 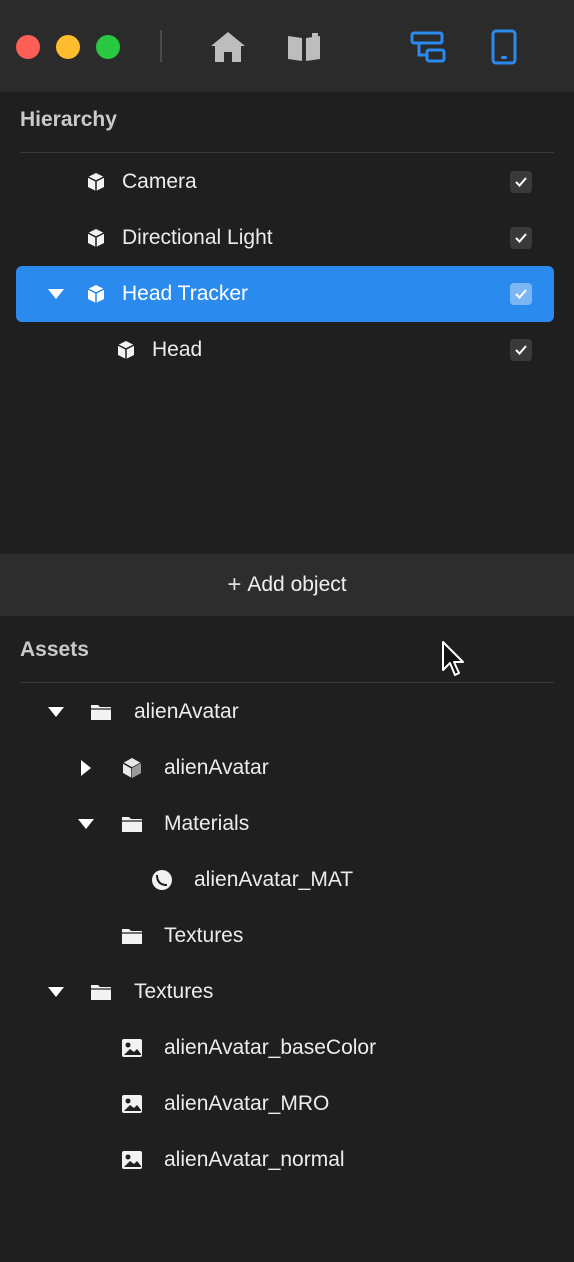 What do you see at coordinates (177, 349) in the screenshot?
I see `hierarchy-item-label: Head` at bounding box center [177, 349].